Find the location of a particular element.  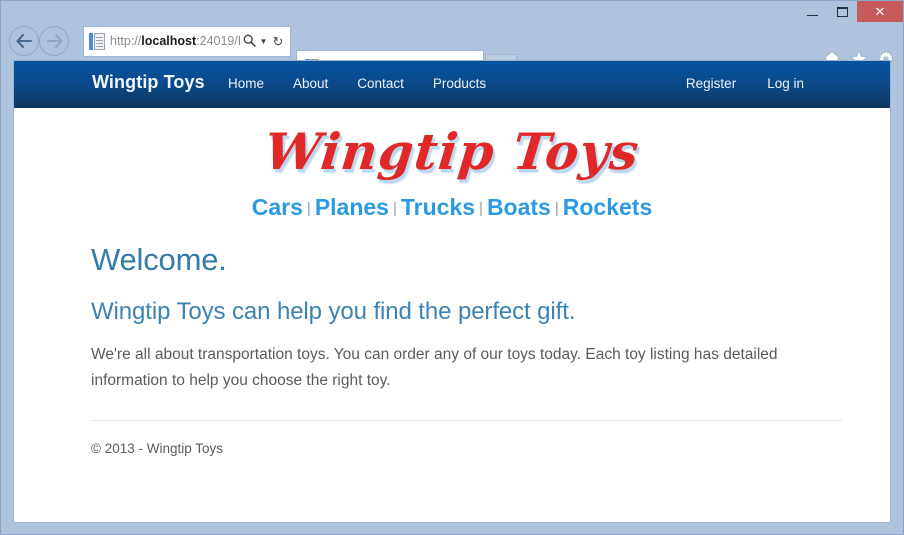

nav-item-home: Home is located at coordinates (246, 83).